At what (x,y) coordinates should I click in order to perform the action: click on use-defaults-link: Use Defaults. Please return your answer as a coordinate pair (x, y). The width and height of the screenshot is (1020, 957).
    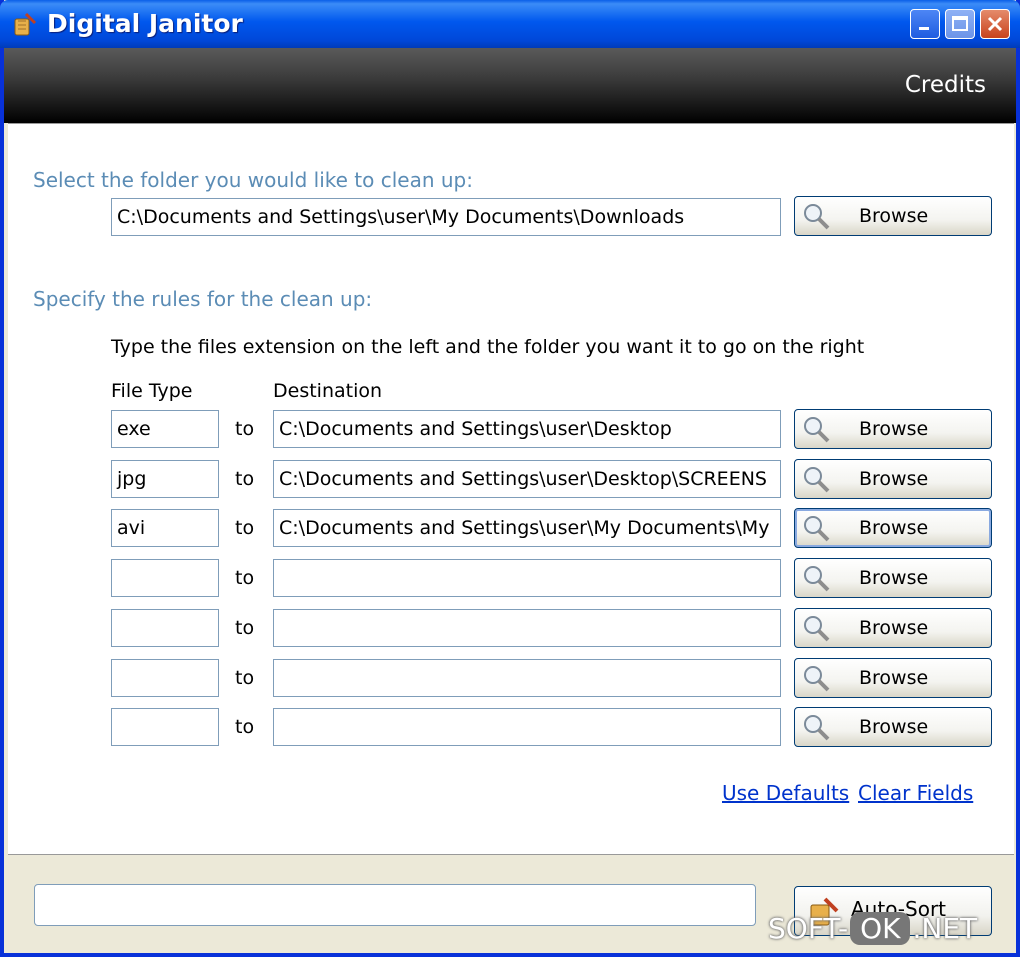
    Looking at the image, I should click on (785, 793).